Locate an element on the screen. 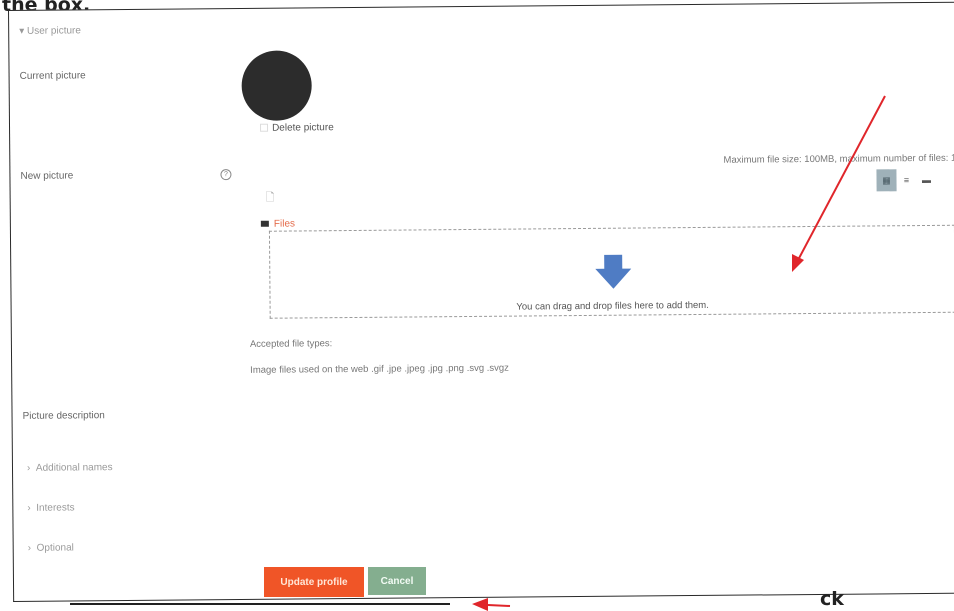 The image size is (954, 611). delete-picture-label: Delete picture is located at coordinates (302, 128).